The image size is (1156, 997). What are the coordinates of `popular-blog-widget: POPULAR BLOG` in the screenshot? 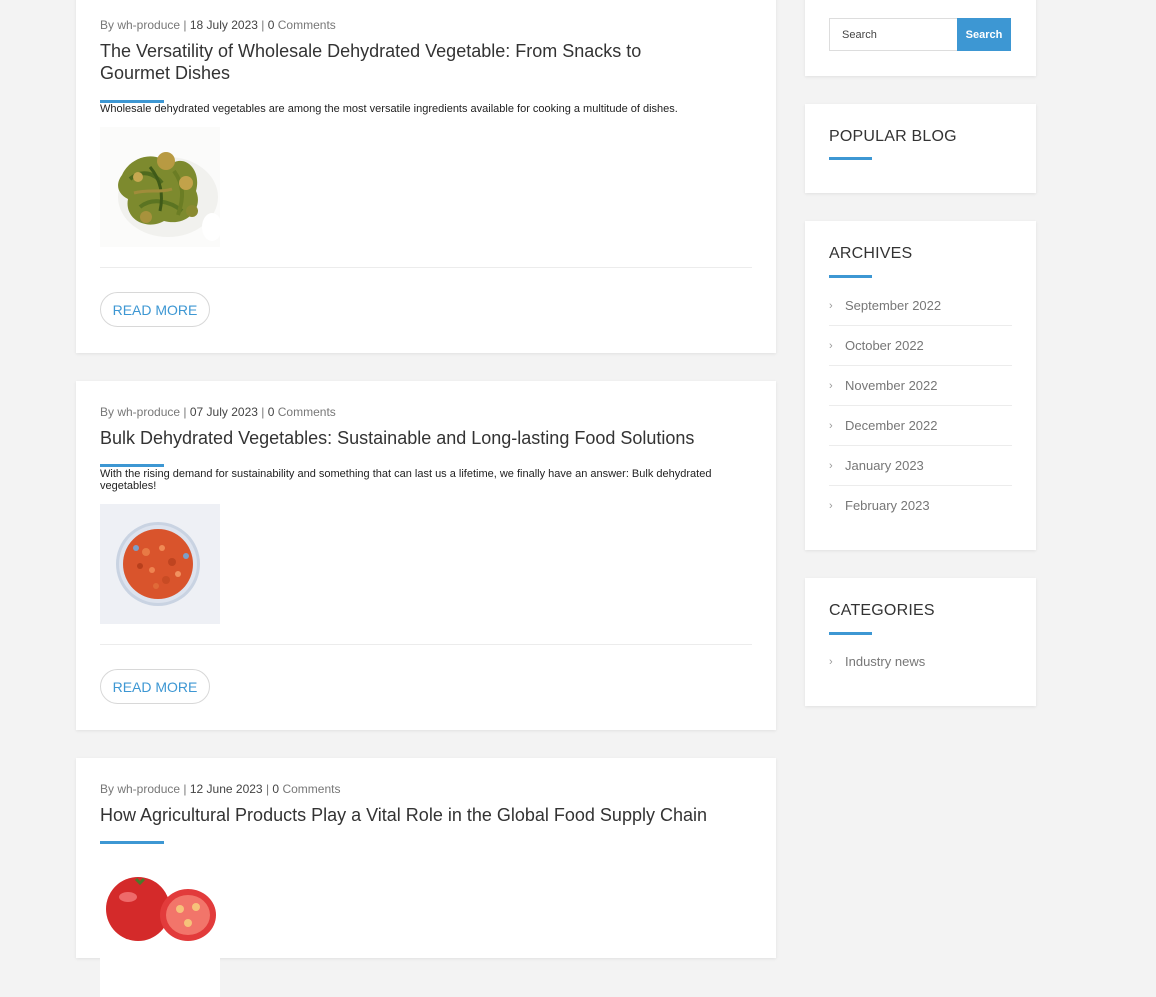 It's located at (920, 148).